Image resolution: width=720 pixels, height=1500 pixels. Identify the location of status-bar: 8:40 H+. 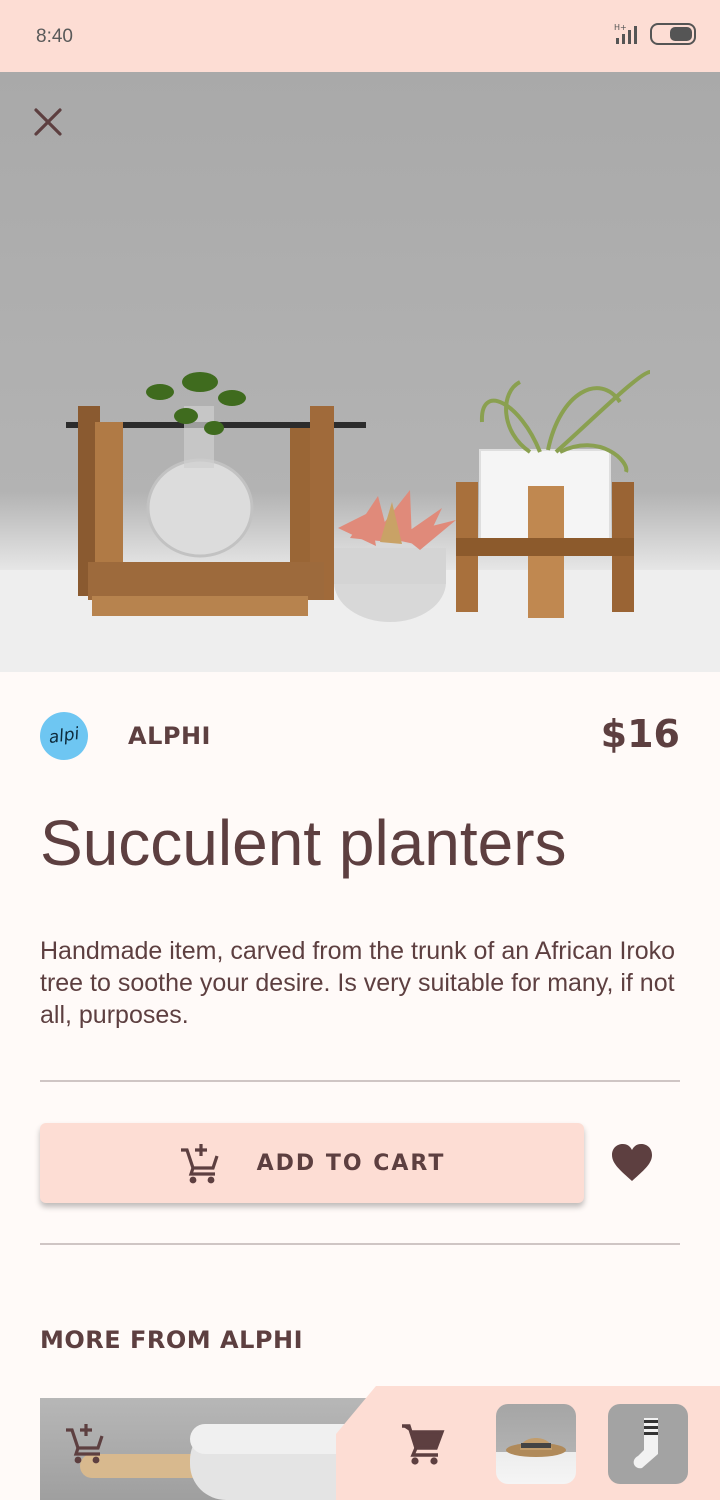
(360, 36).